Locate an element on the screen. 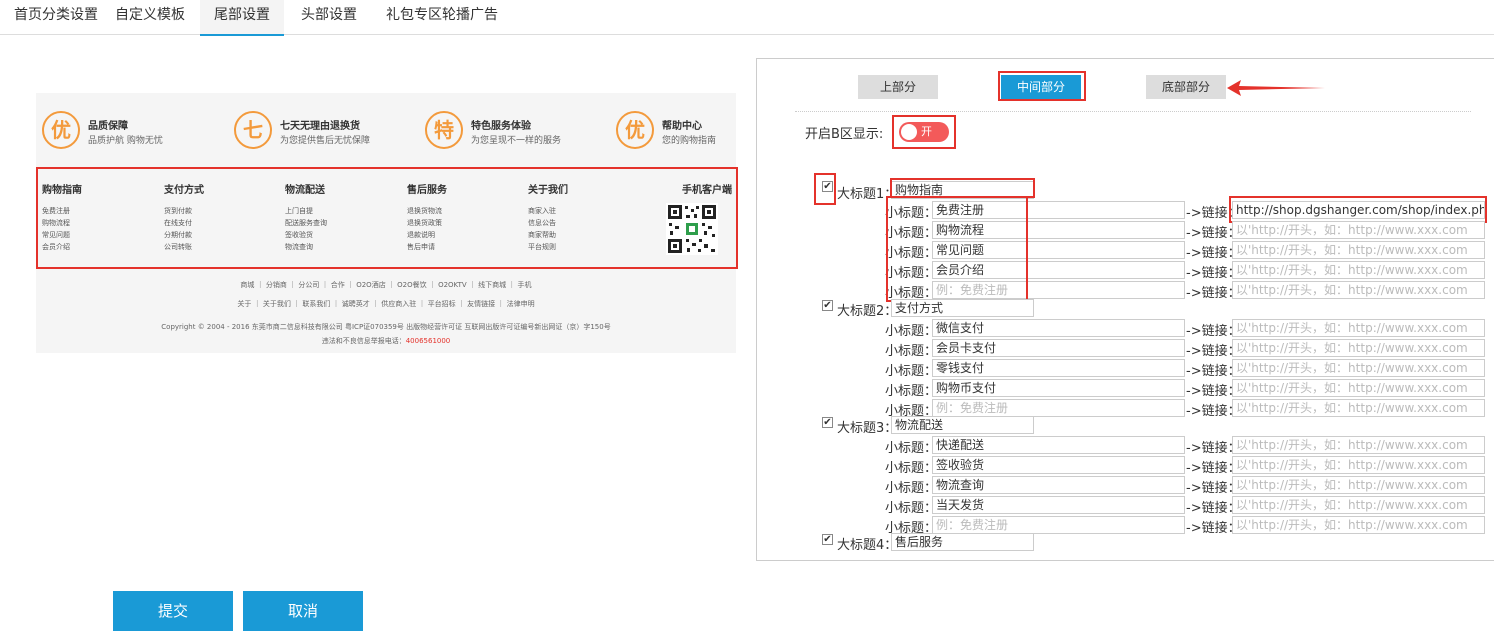  column-link: 信息公告 is located at coordinates (548, 223).